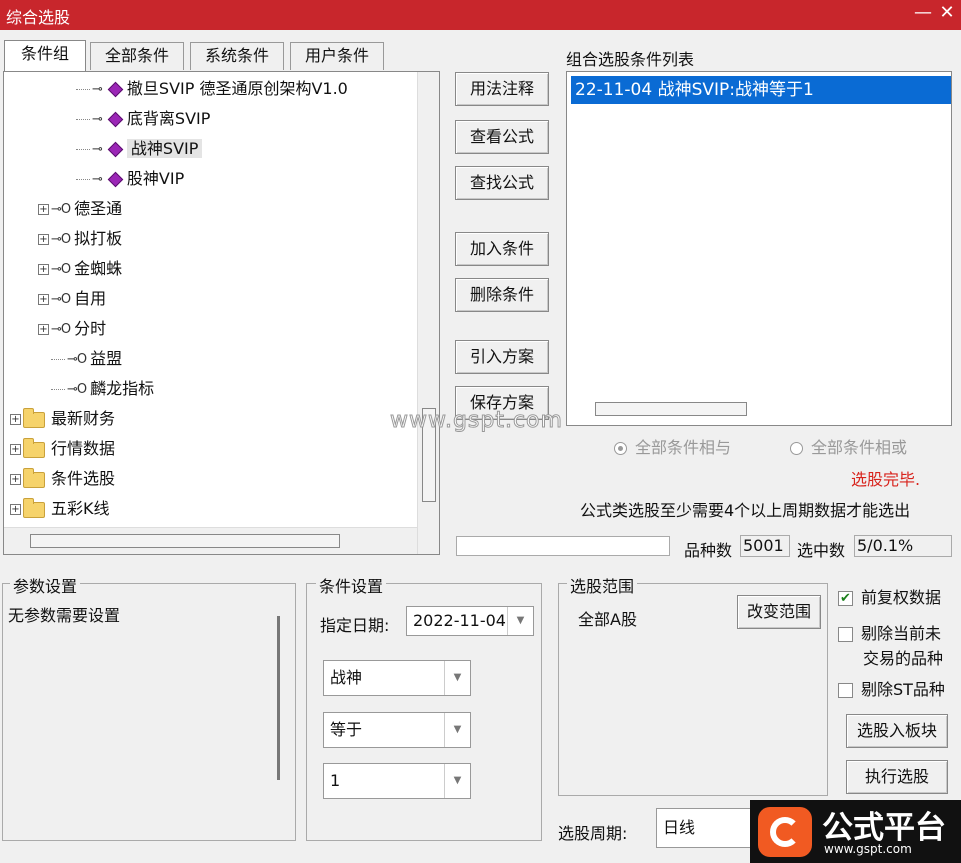  Describe the element at coordinates (62, 479) in the screenshot. I see `tree-folder: + 条件选股` at that location.